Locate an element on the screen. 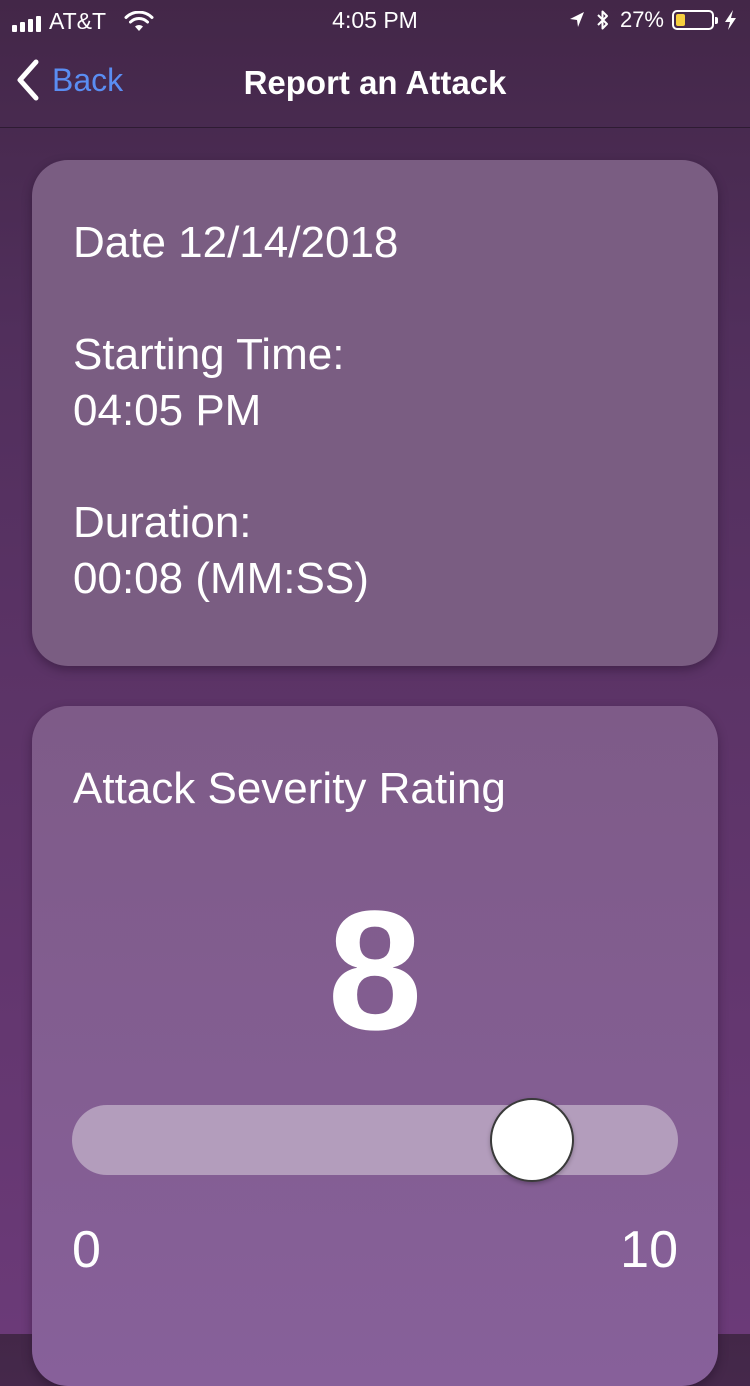 This screenshot has height=1386, width=750. navigation-bar: Back Report an Attack is located at coordinates (375, 84).